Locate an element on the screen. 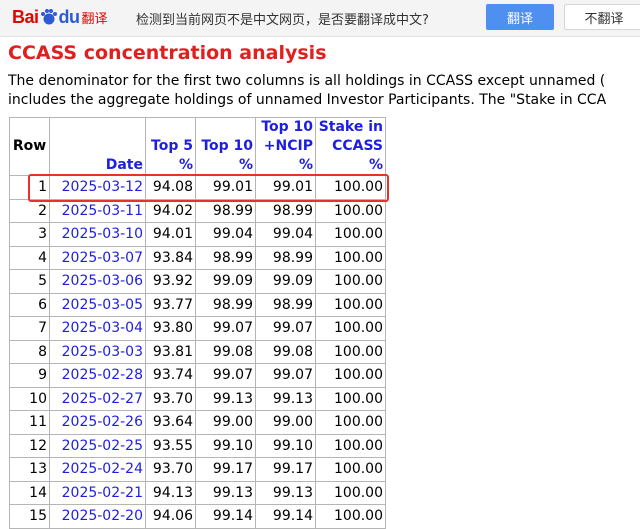 Image resolution: width=640 pixels, height=529 pixels. table-row: 6 2025-03-05 93.77 98.99 98.99 100.00 is located at coordinates (197, 304).